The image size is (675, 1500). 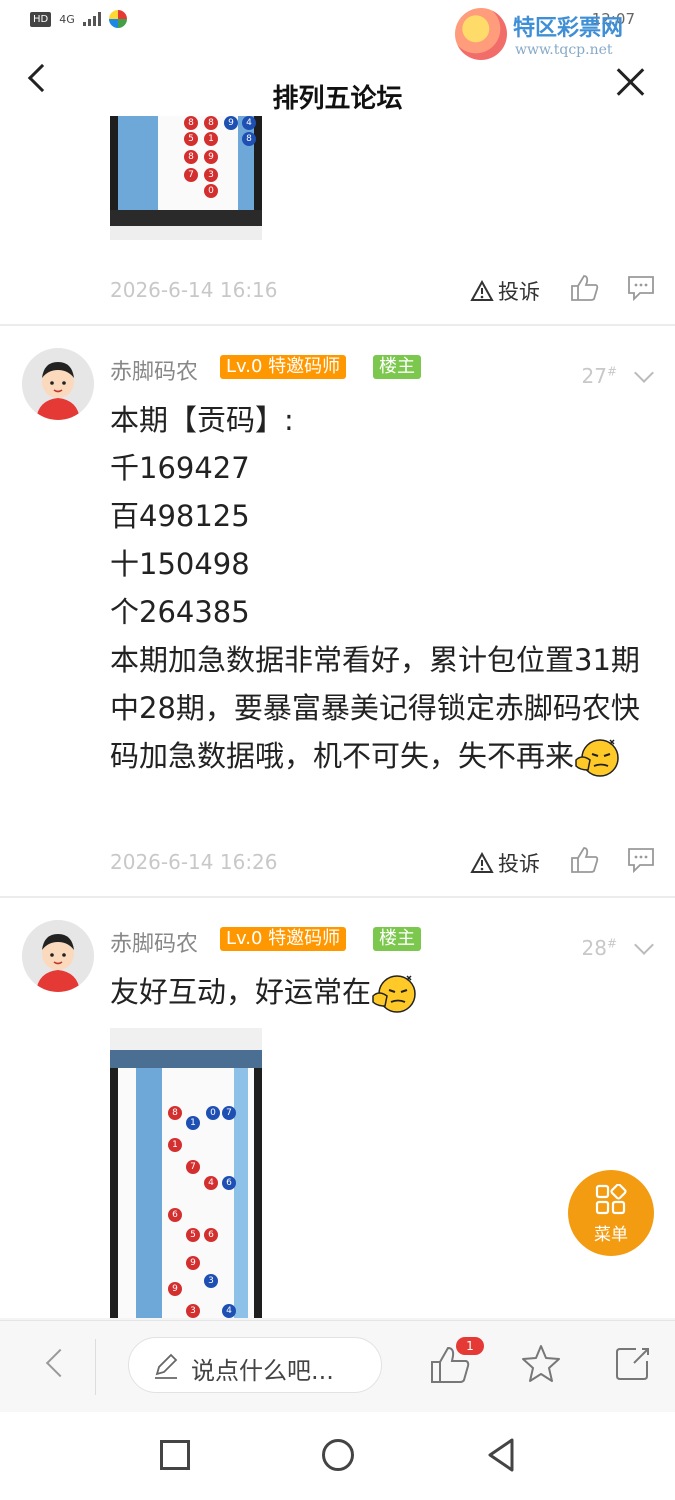 I want to click on watermark-name: 特区彩票网, so click(x=568, y=28).